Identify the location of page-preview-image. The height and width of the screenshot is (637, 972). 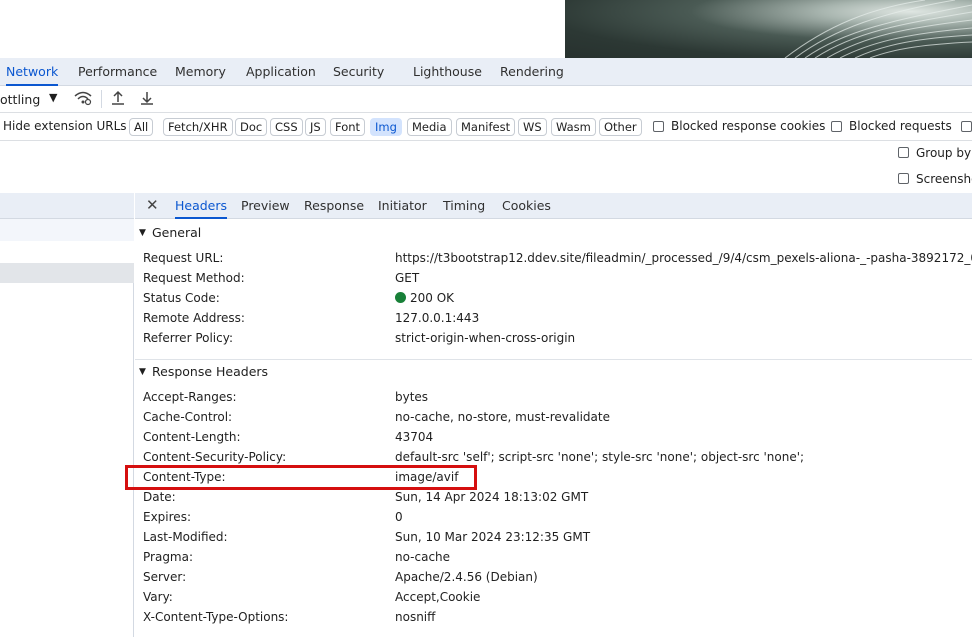
(768, 29).